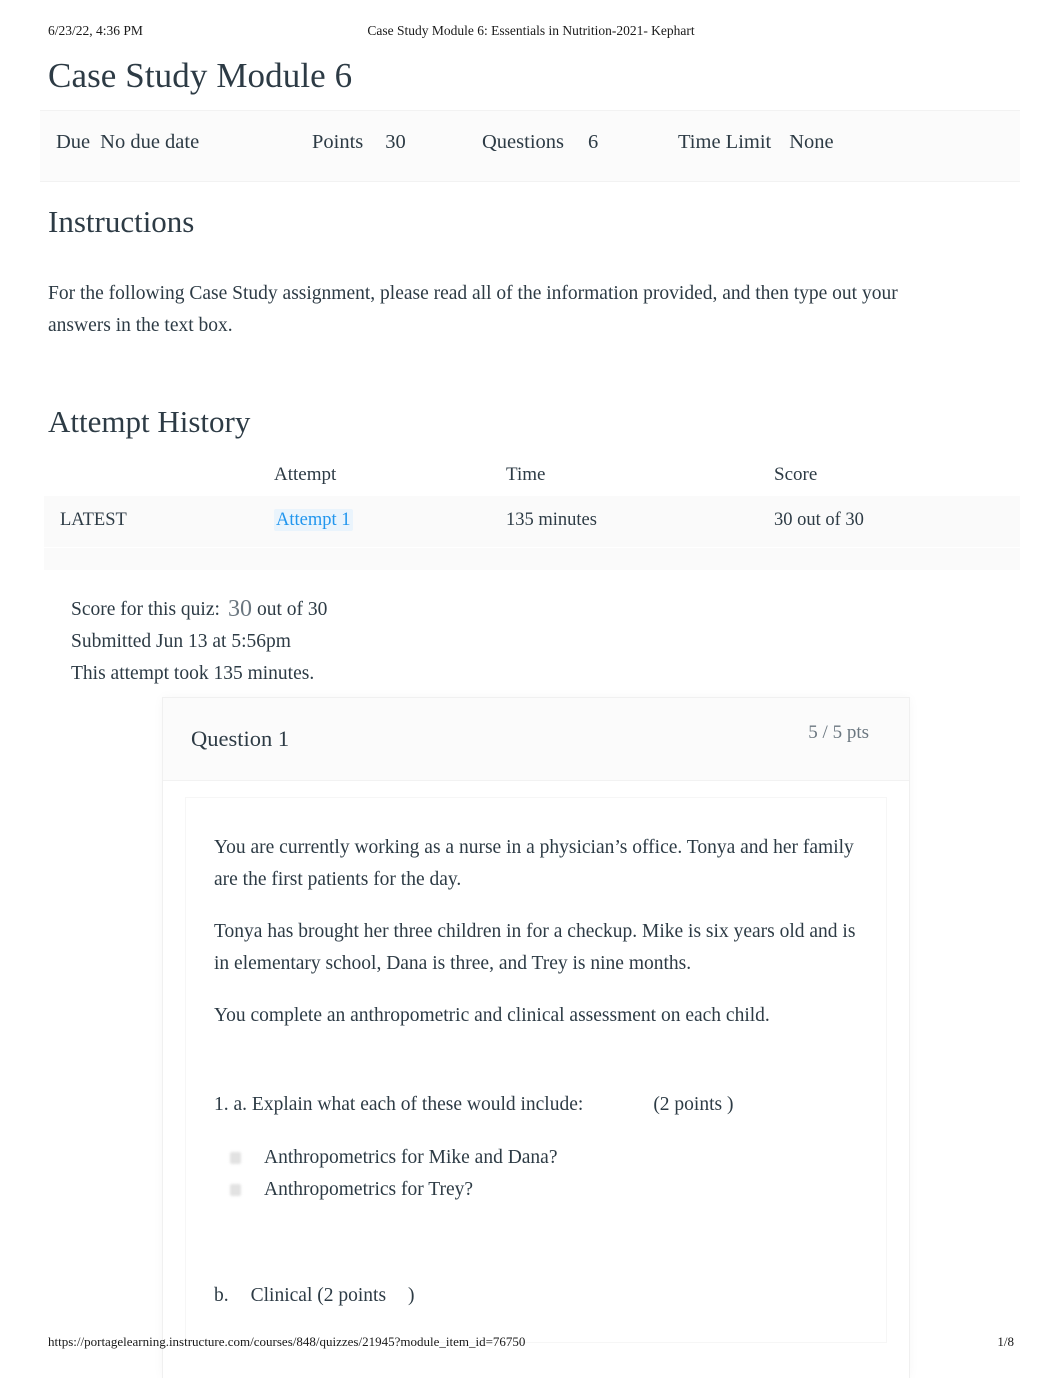 The width and height of the screenshot is (1062, 1378). What do you see at coordinates (313, 520) in the screenshot?
I see `attempt-1-link: Attempt 1` at bounding box center [313, 520].